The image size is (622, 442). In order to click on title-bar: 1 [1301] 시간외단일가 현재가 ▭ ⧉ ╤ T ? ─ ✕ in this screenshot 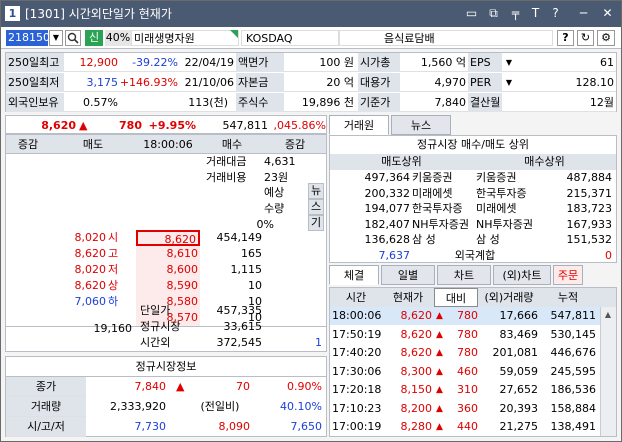, I will do `click(311, 14)`.